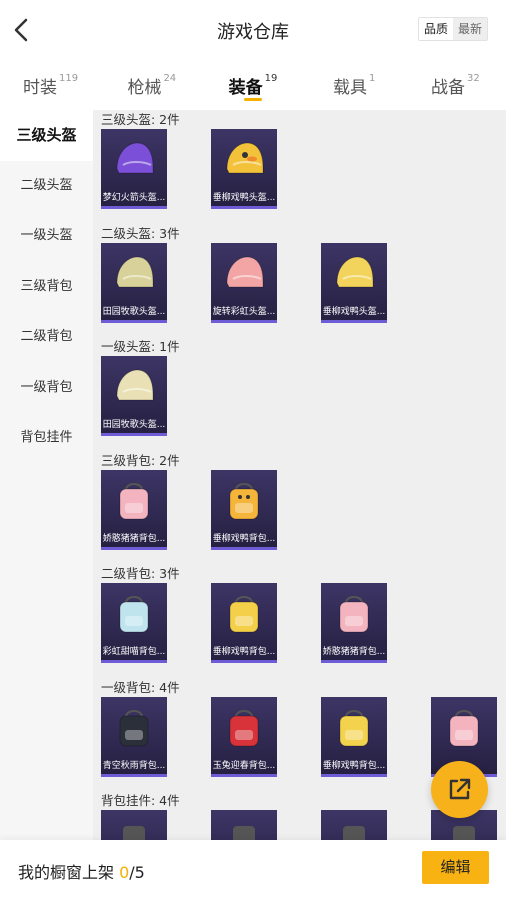 The width and height of the screenshot is (506, 897). What do you see at coordinates (140, 119) in the screenshot?
I see `section-title: 三级头盔: 2件` at bounding box center [140, 119].